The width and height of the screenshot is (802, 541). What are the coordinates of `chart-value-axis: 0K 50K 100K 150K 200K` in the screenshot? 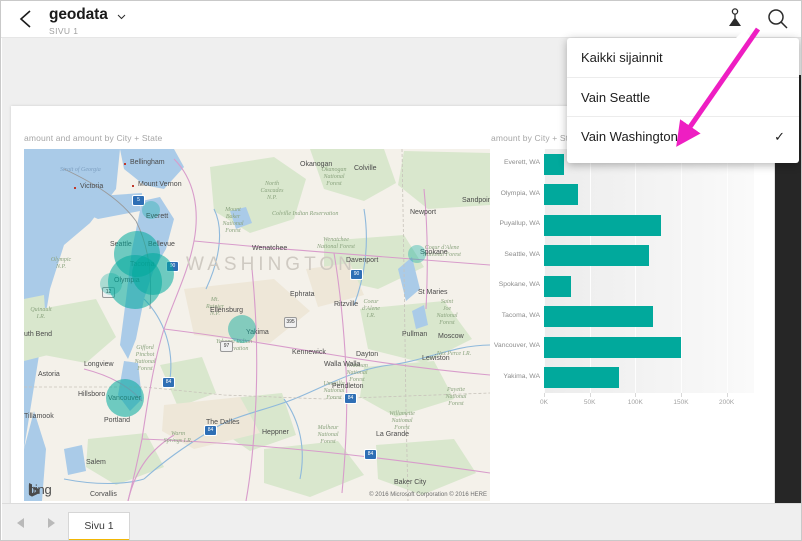 It's located at (647, 404).